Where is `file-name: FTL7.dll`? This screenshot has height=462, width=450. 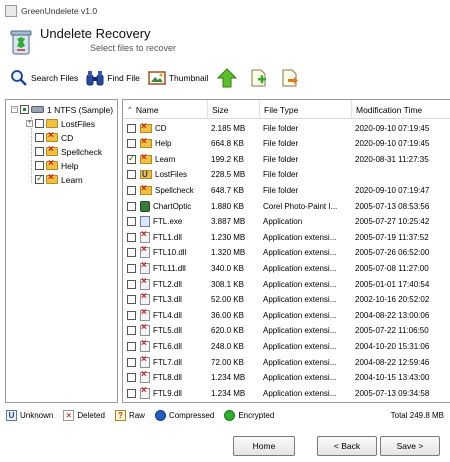
file-name: FTL7.dll is located at coordinates (167, 362).